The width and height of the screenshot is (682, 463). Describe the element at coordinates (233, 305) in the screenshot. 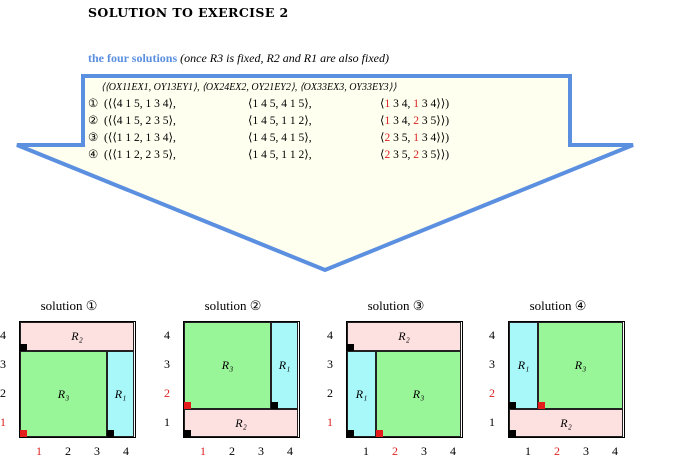

I see `solution-title: solution ②` at that location.